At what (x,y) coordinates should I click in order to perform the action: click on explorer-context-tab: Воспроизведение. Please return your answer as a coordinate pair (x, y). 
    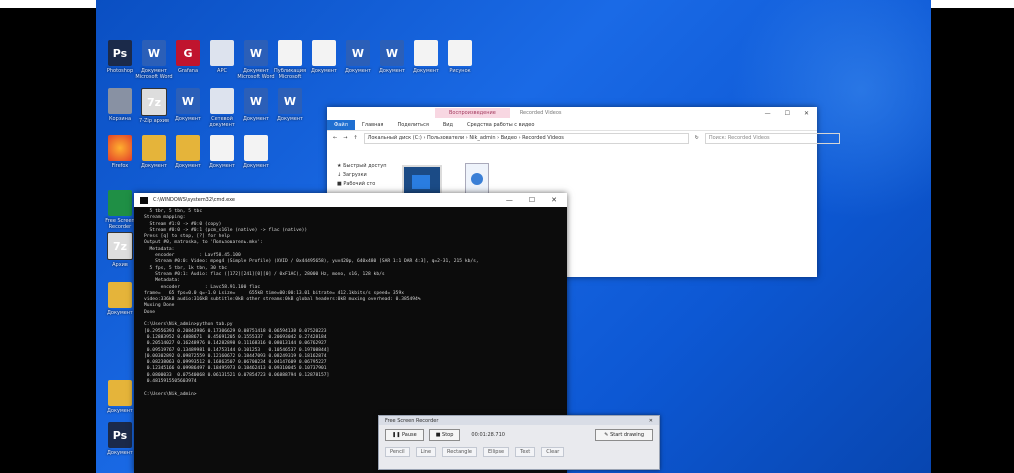
    Looking at the image, I should click on (472, 113).